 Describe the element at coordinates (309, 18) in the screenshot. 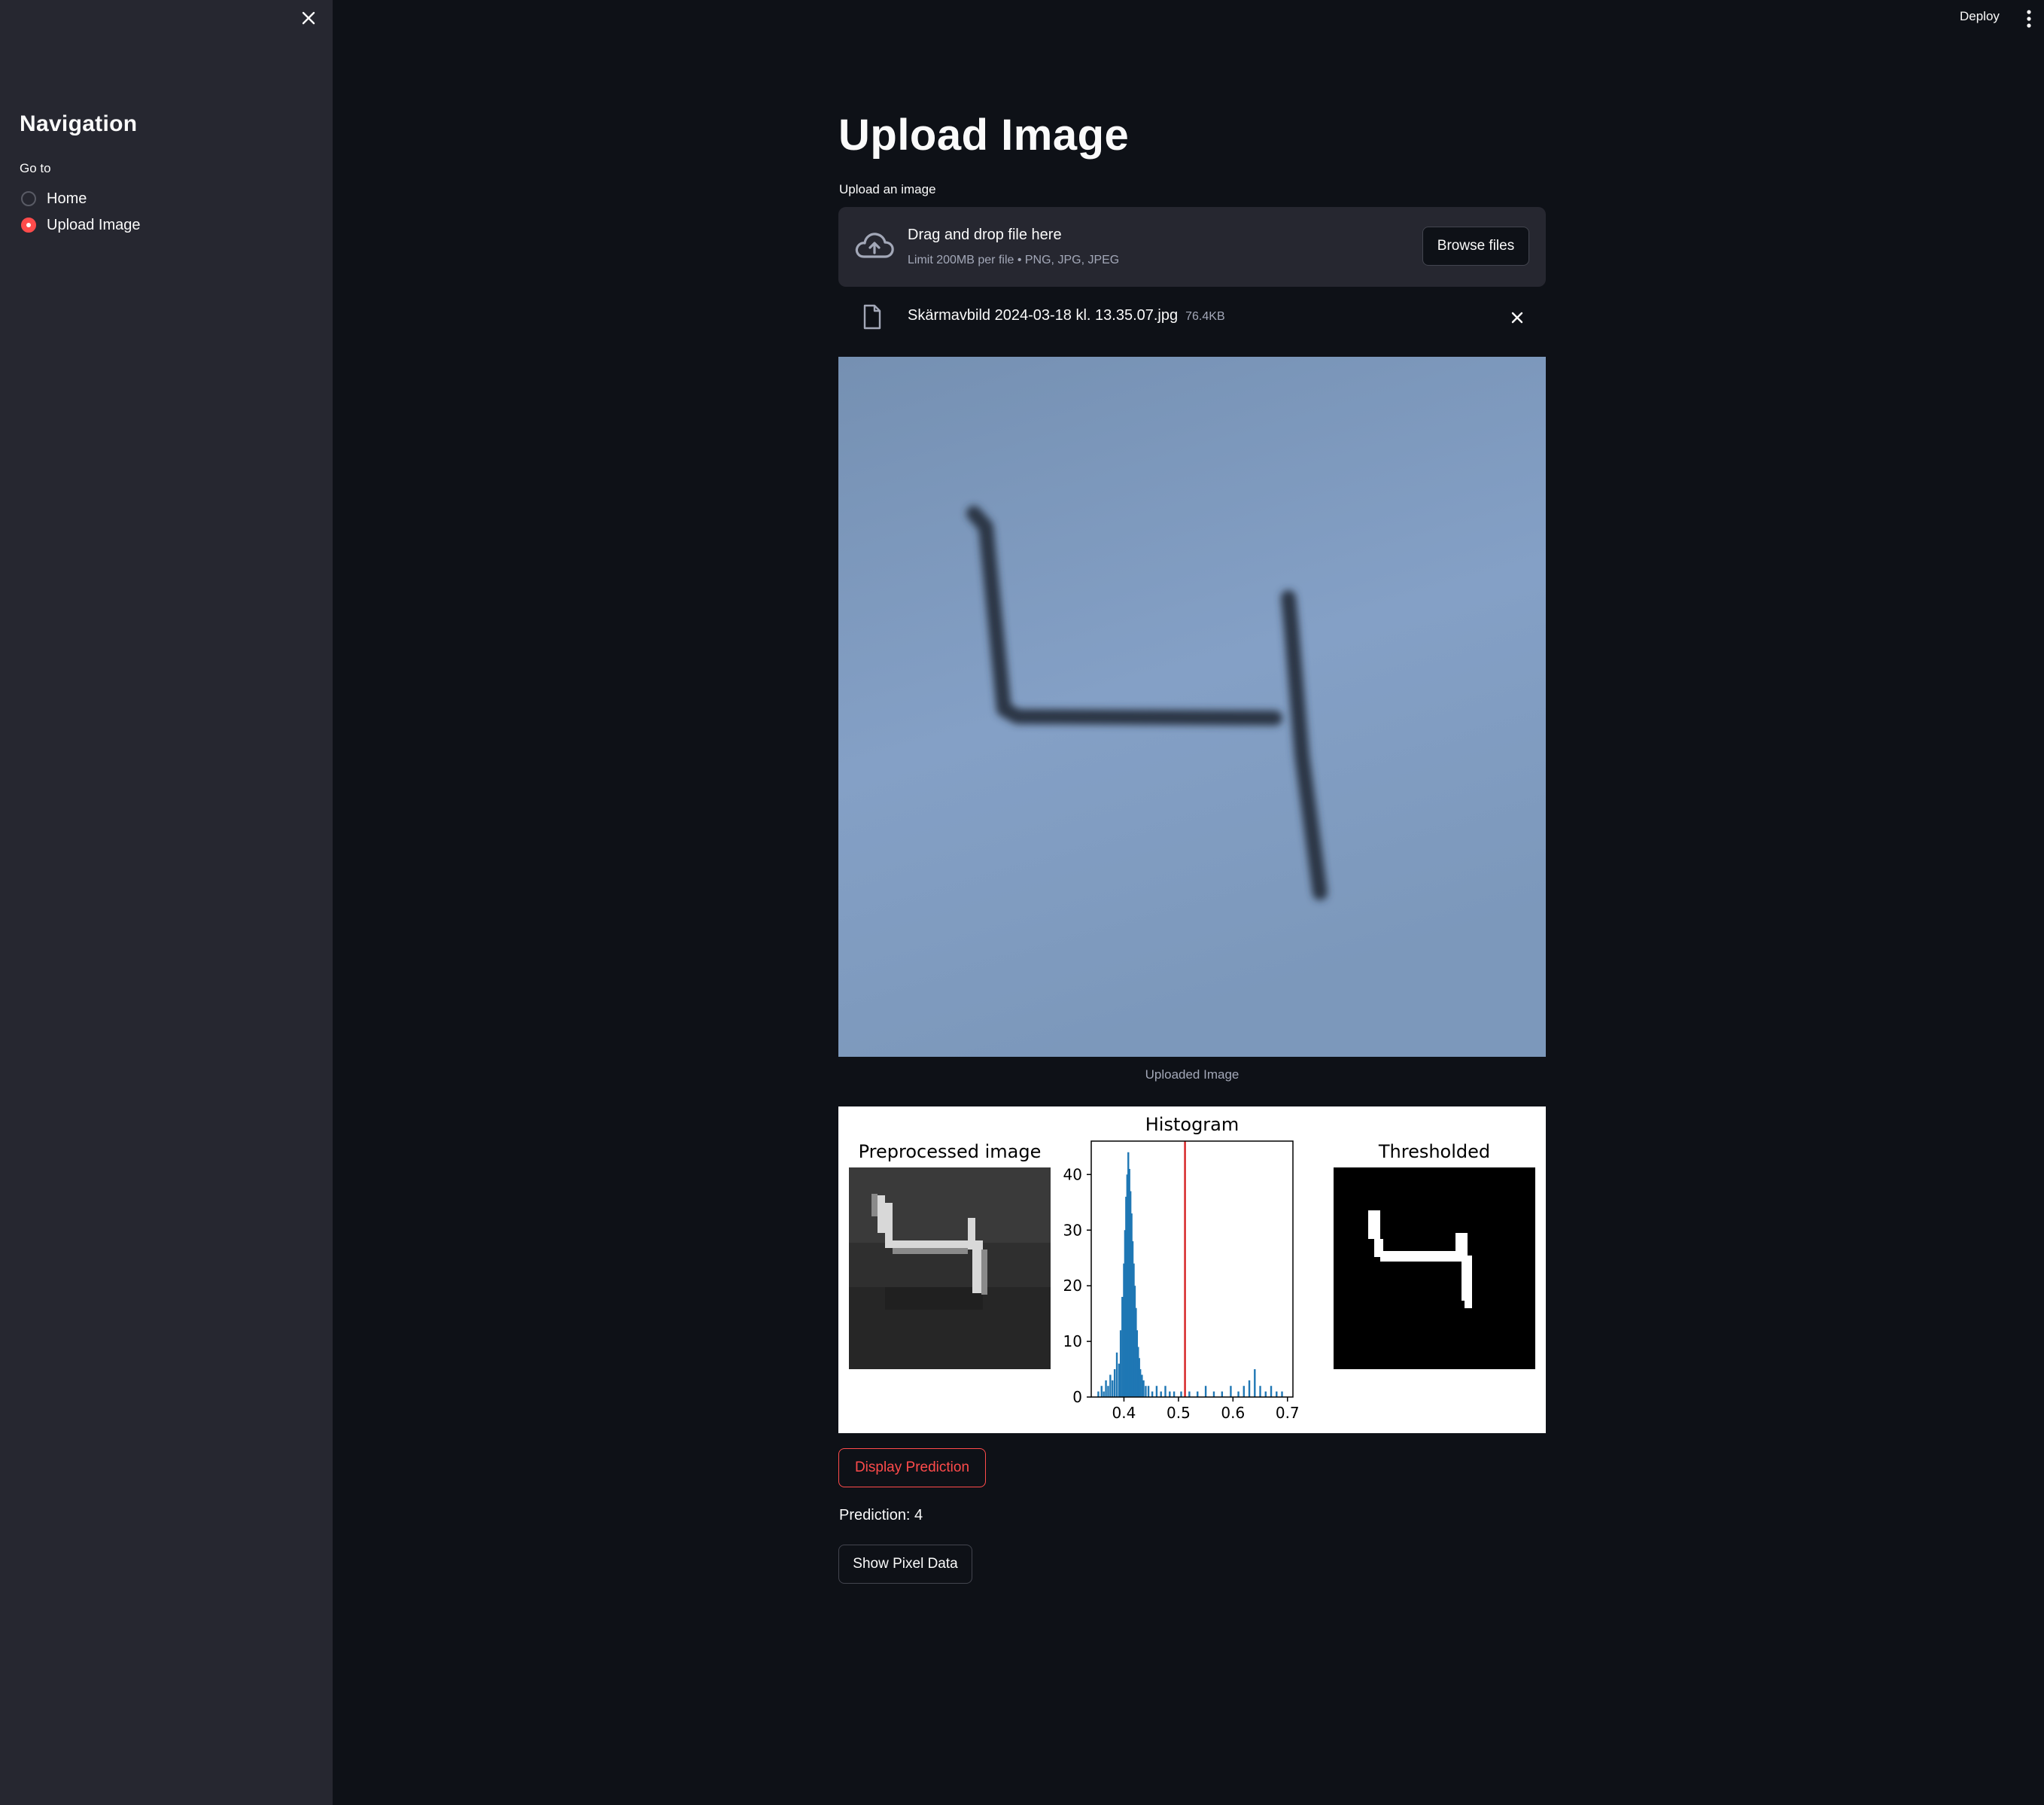

I see `close-sidebar-icon` at that location.